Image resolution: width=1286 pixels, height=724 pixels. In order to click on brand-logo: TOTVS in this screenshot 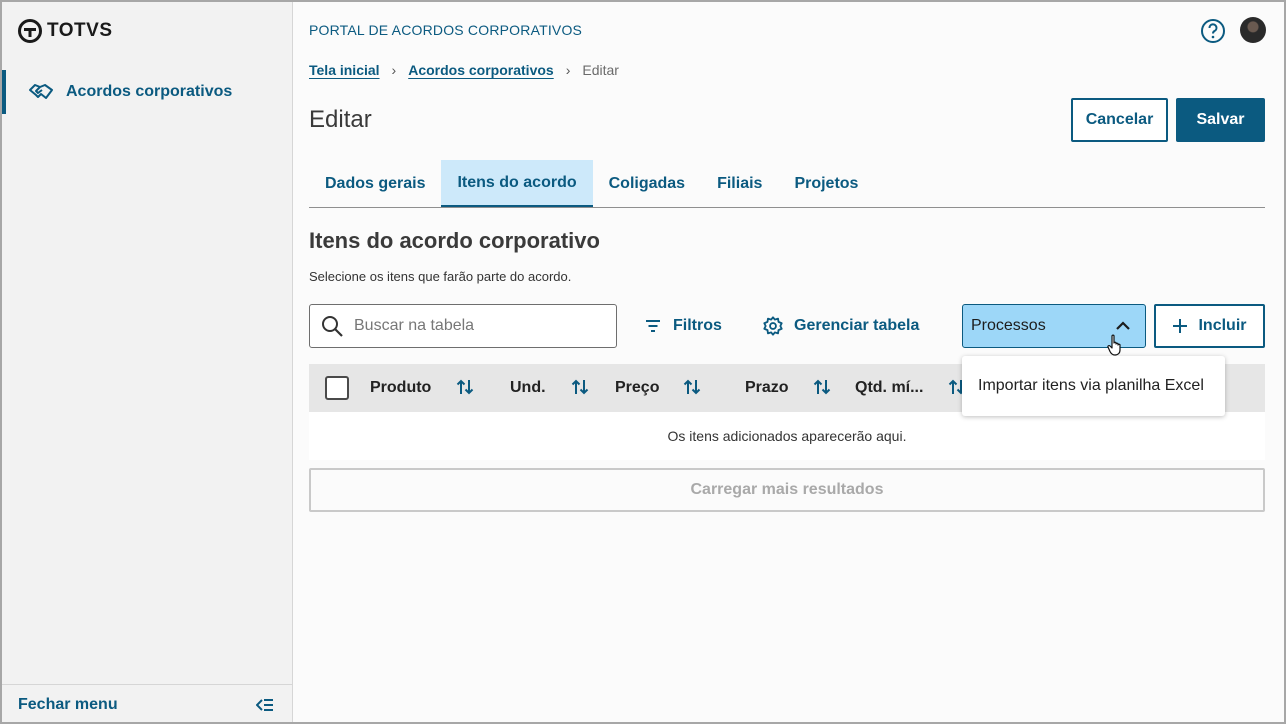, I will do `click(65, 31)`.